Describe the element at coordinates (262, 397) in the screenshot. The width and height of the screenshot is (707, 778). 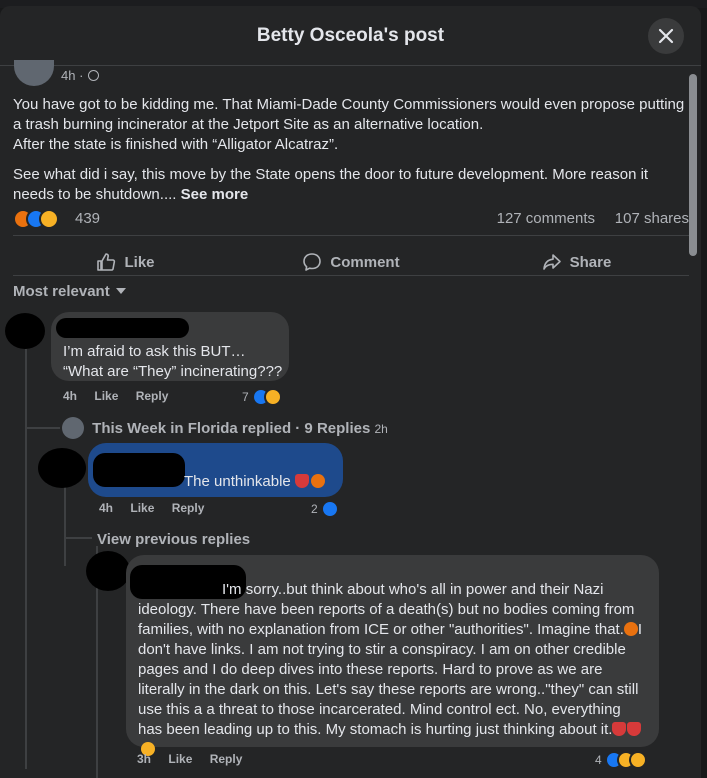
I see `comment-reactions: 7` at that location.